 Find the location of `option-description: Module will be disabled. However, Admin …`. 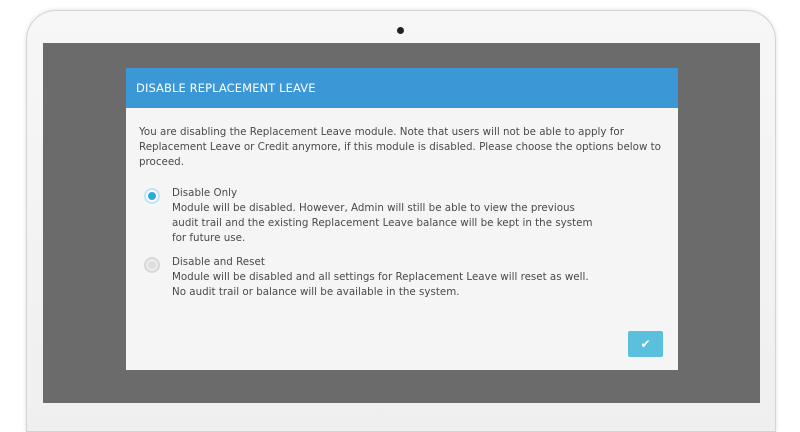

option-description: Module will be disabled. However, Admin … is located at coordinates (382, 223).